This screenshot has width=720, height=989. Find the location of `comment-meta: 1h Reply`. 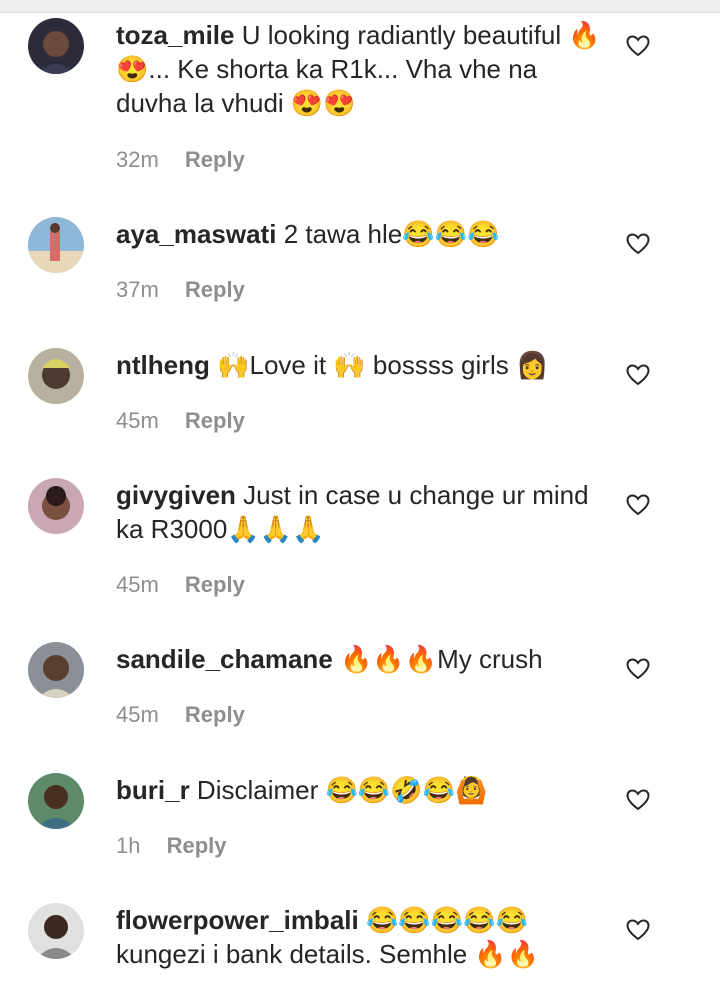

comment-meta: 1h Reply is located at coordinates (171, 846).